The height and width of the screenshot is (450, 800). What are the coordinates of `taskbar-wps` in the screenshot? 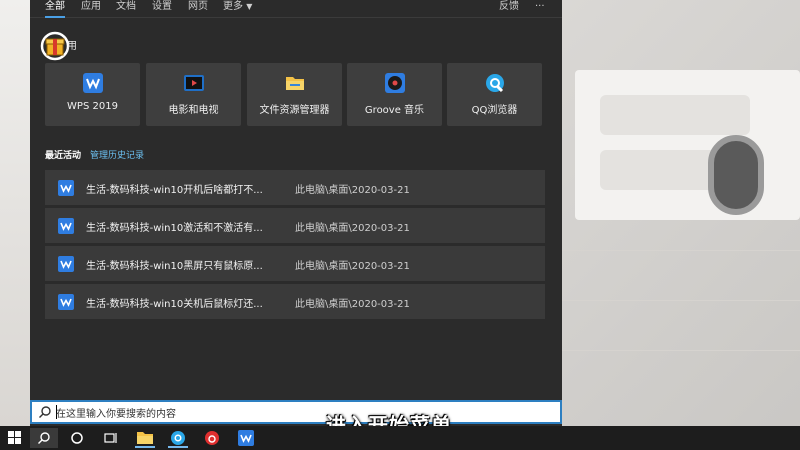 It's located at (246, 438).